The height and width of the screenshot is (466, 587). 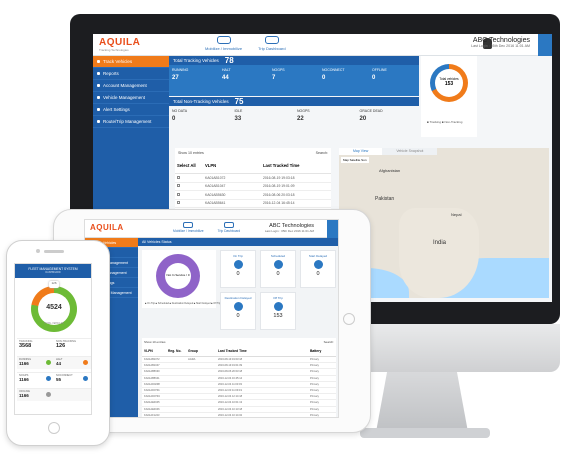 What do you see at coordinates (244, 80) in the screenshot?
I see `stat-halt: HALT 44` at bounding box center [244, 80].